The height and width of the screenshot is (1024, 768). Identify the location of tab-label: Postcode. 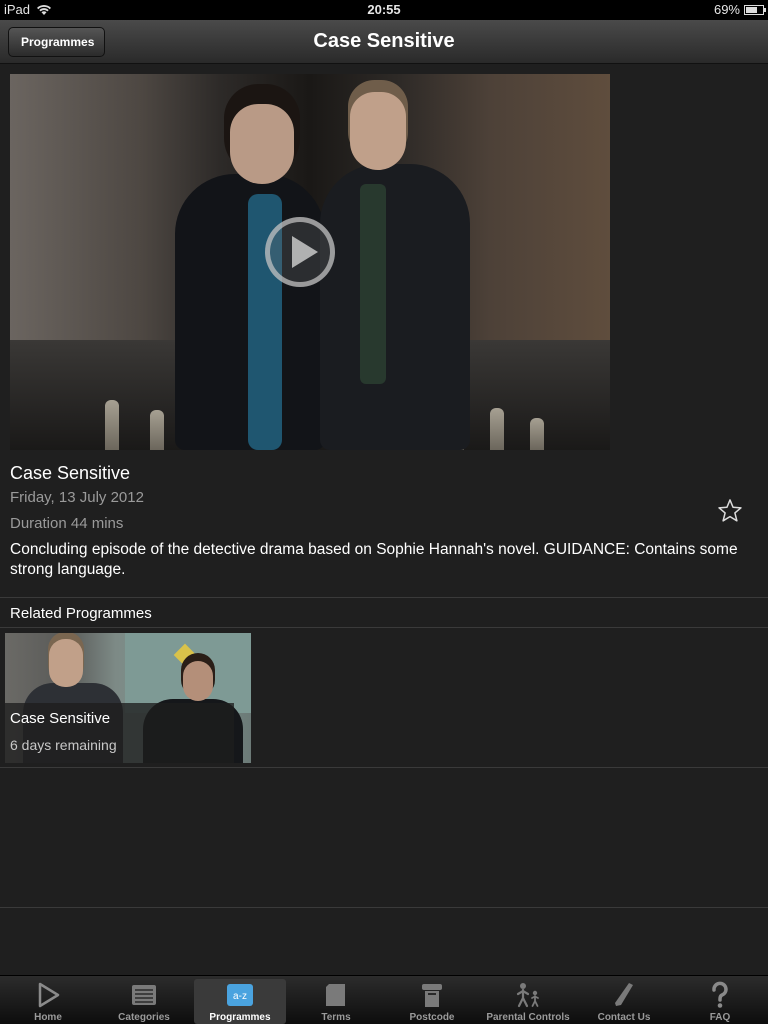
(432, 1017).